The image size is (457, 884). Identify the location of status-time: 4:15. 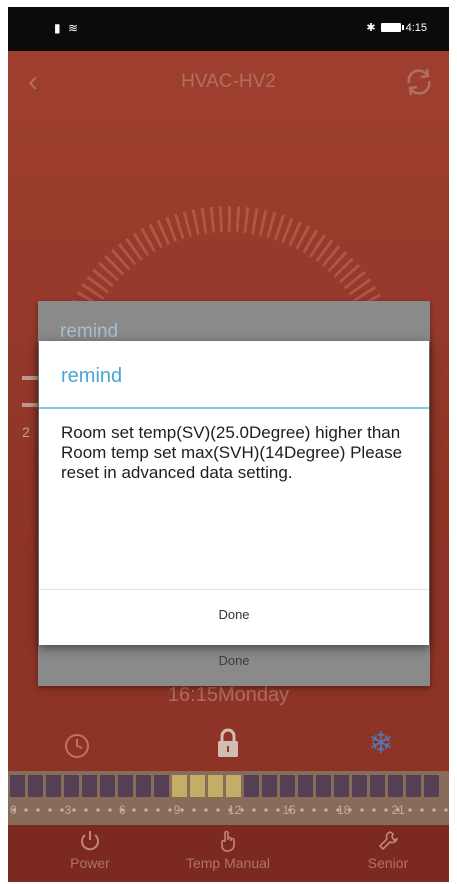
(416, 27).